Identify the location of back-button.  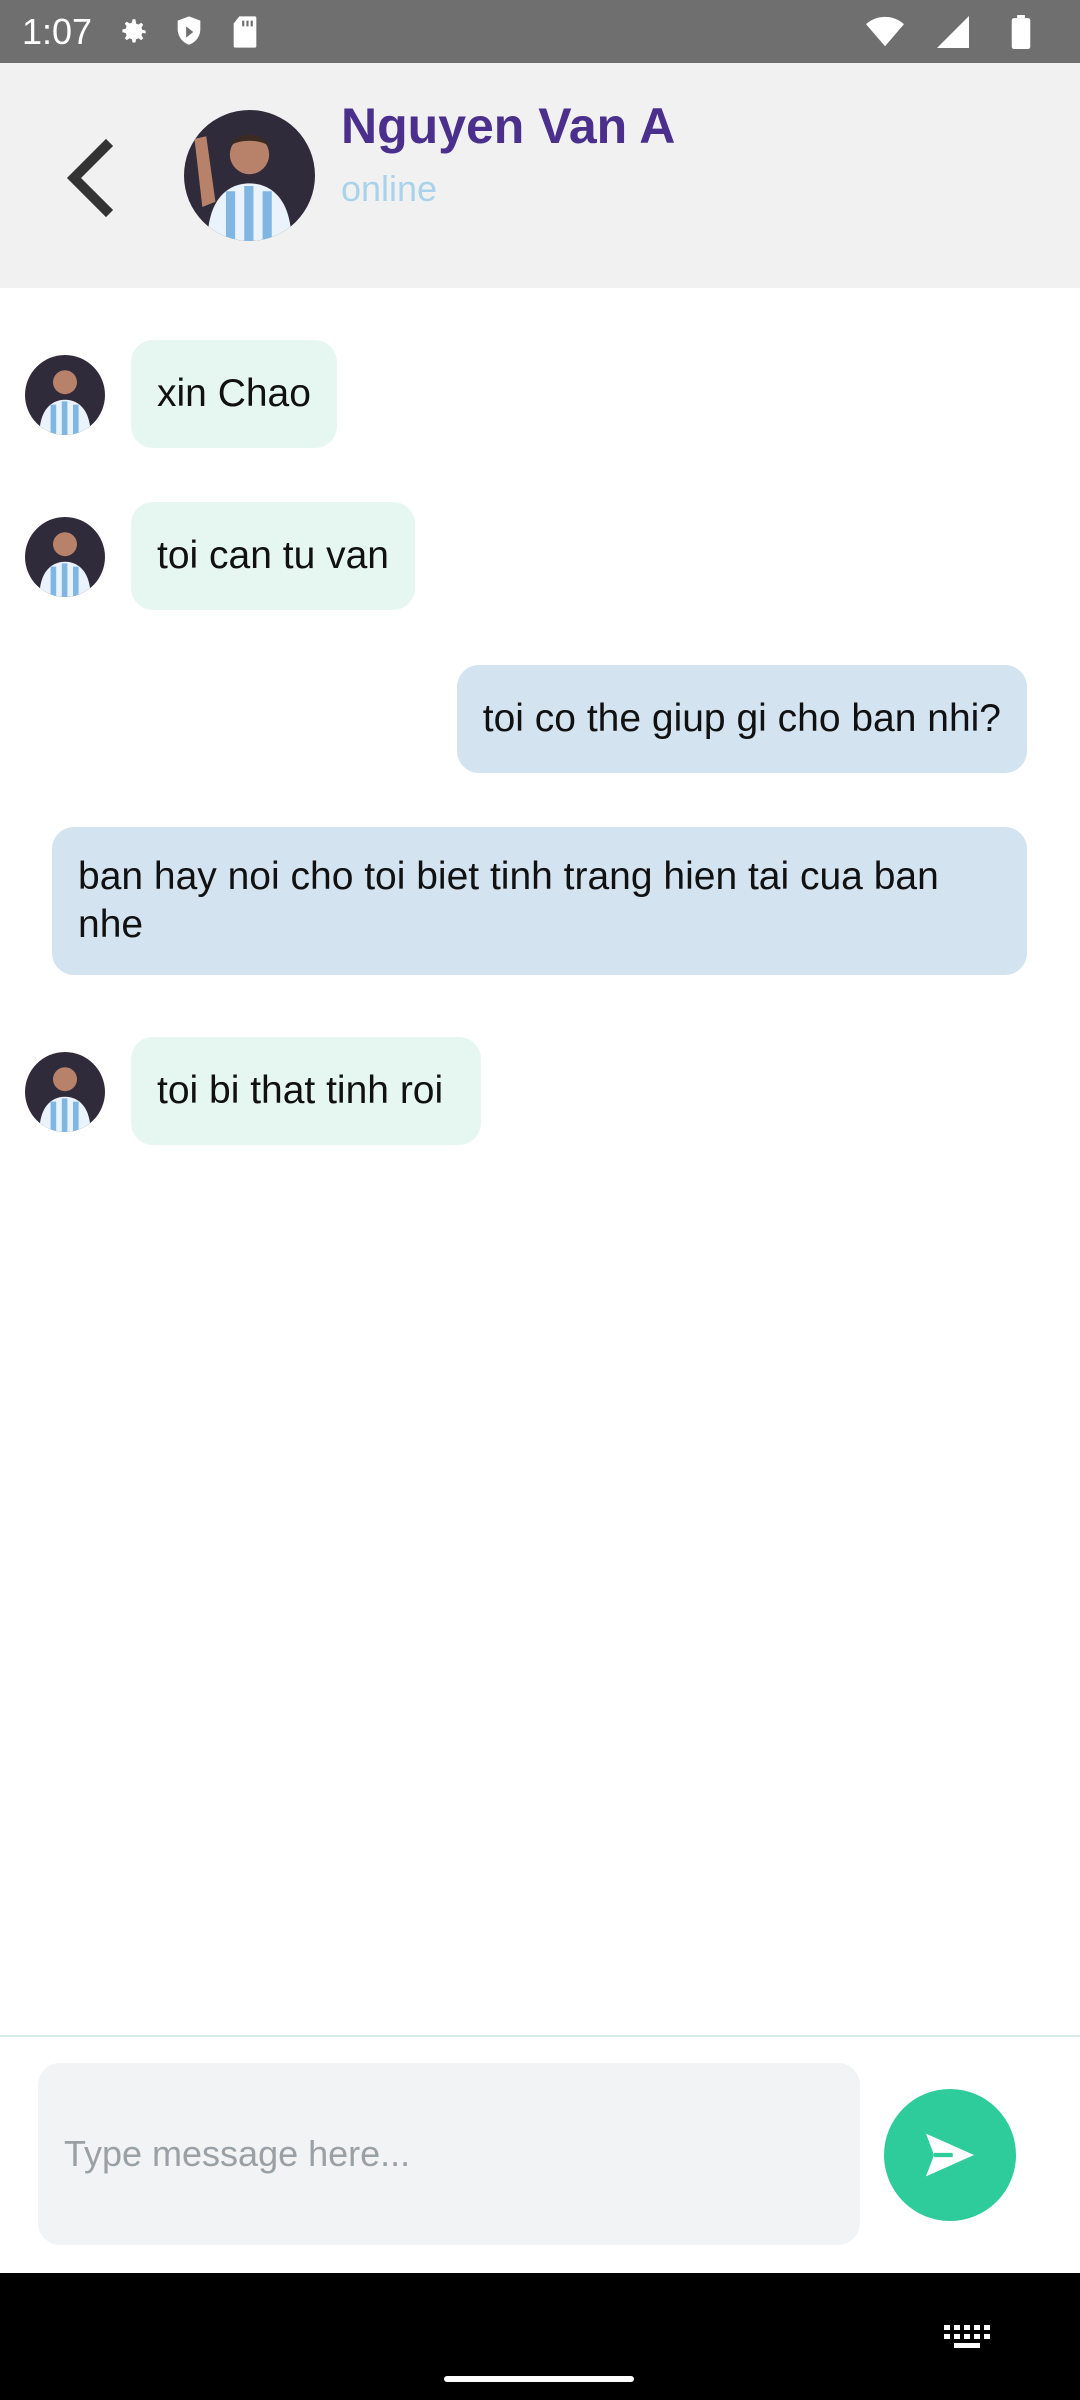
(90, 178).